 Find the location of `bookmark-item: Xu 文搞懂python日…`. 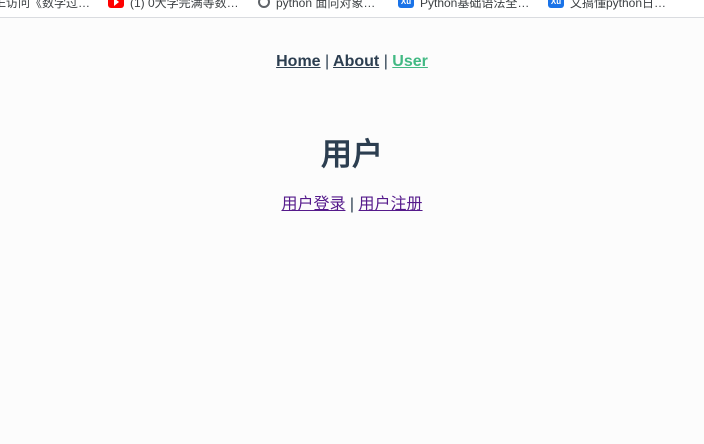

bookmark-item: Xu 文搞懂python日… is located at coordinates (607, 5).